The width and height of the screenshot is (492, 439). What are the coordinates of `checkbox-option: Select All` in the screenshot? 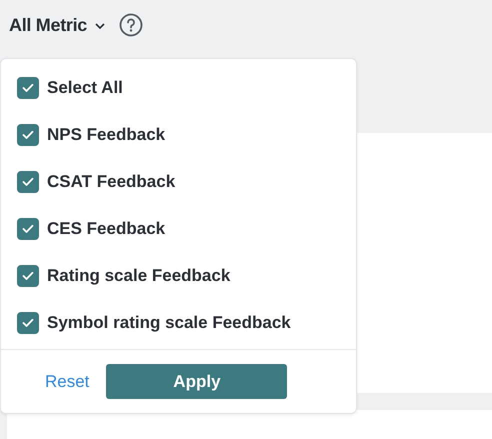 It's located at (186, 87).